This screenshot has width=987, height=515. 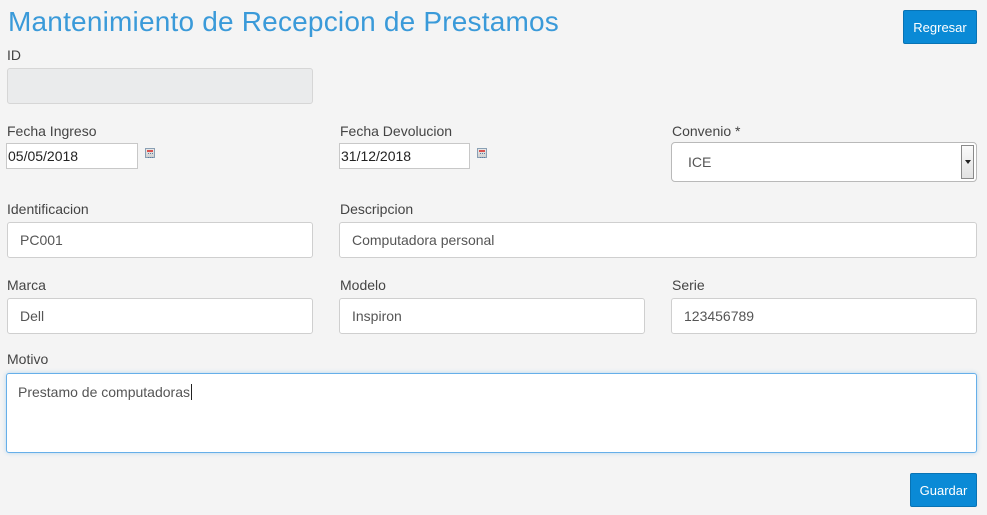 I want to click on fecha-ingreso-label: Fecha Ingreso, so click(x=52, y=131).